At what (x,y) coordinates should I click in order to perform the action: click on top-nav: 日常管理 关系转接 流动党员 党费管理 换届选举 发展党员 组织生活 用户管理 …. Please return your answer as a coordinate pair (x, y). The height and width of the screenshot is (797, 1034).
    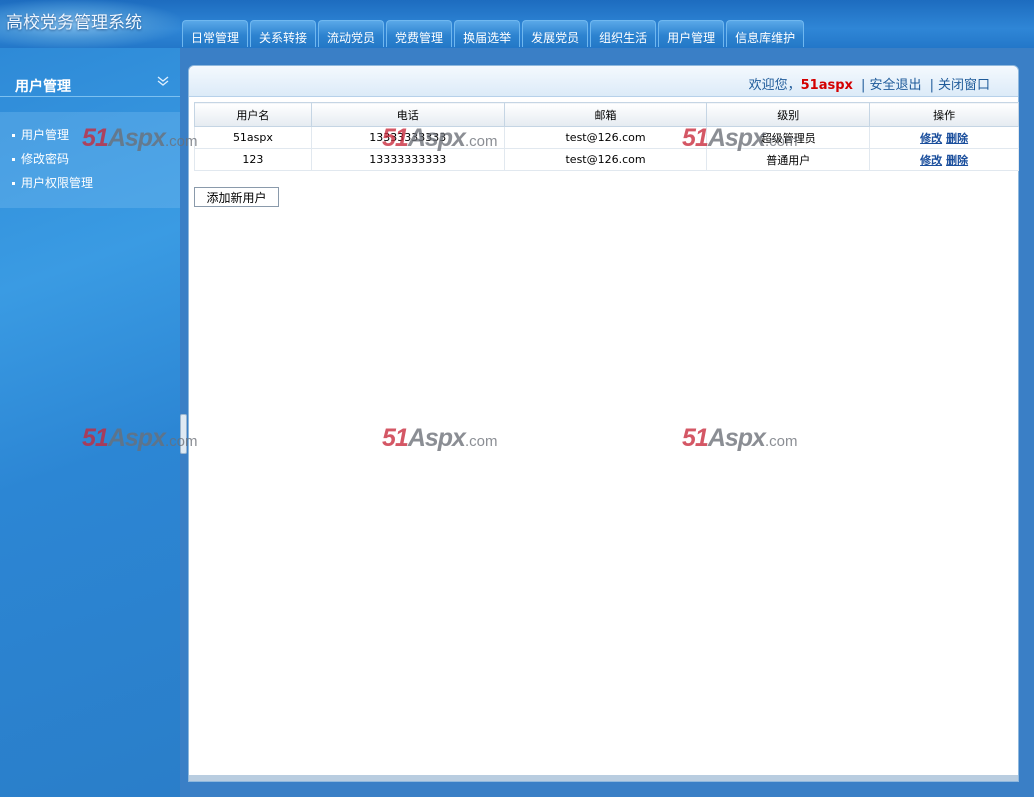
    Looking at the image, I should click on (494, 34).